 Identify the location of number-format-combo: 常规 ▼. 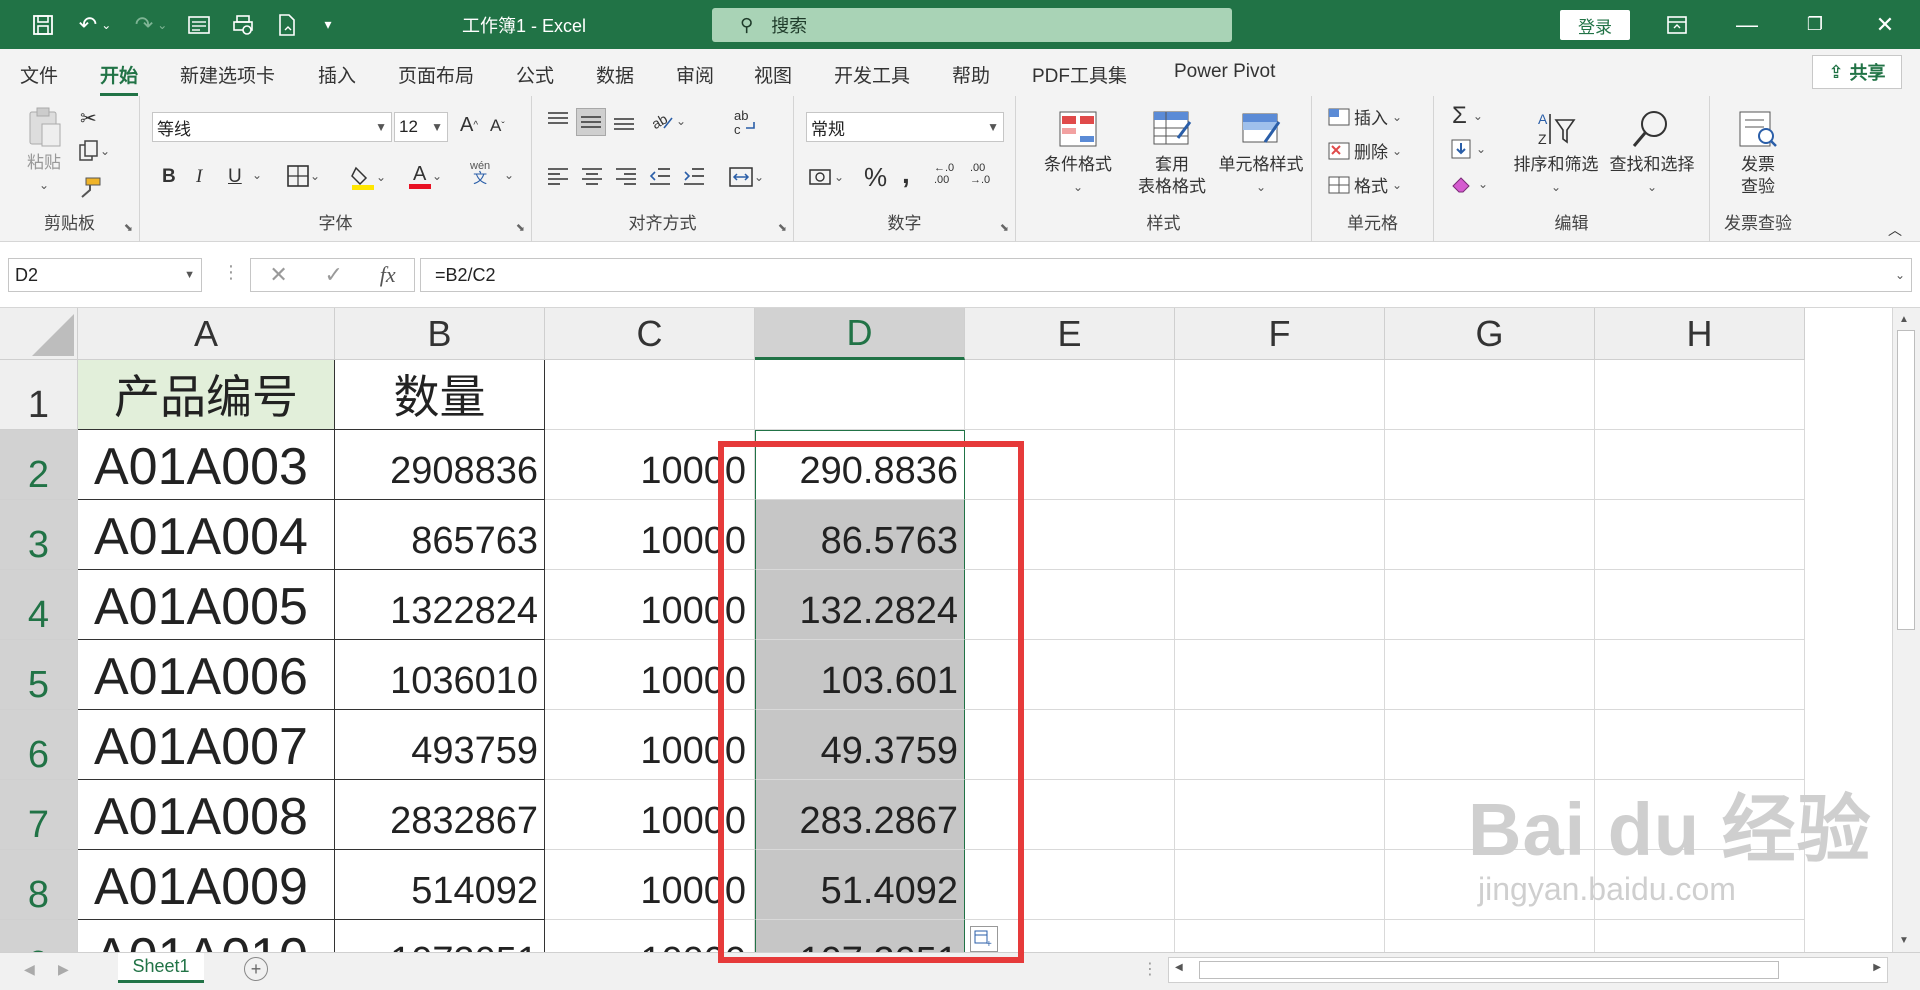
(905, 127).